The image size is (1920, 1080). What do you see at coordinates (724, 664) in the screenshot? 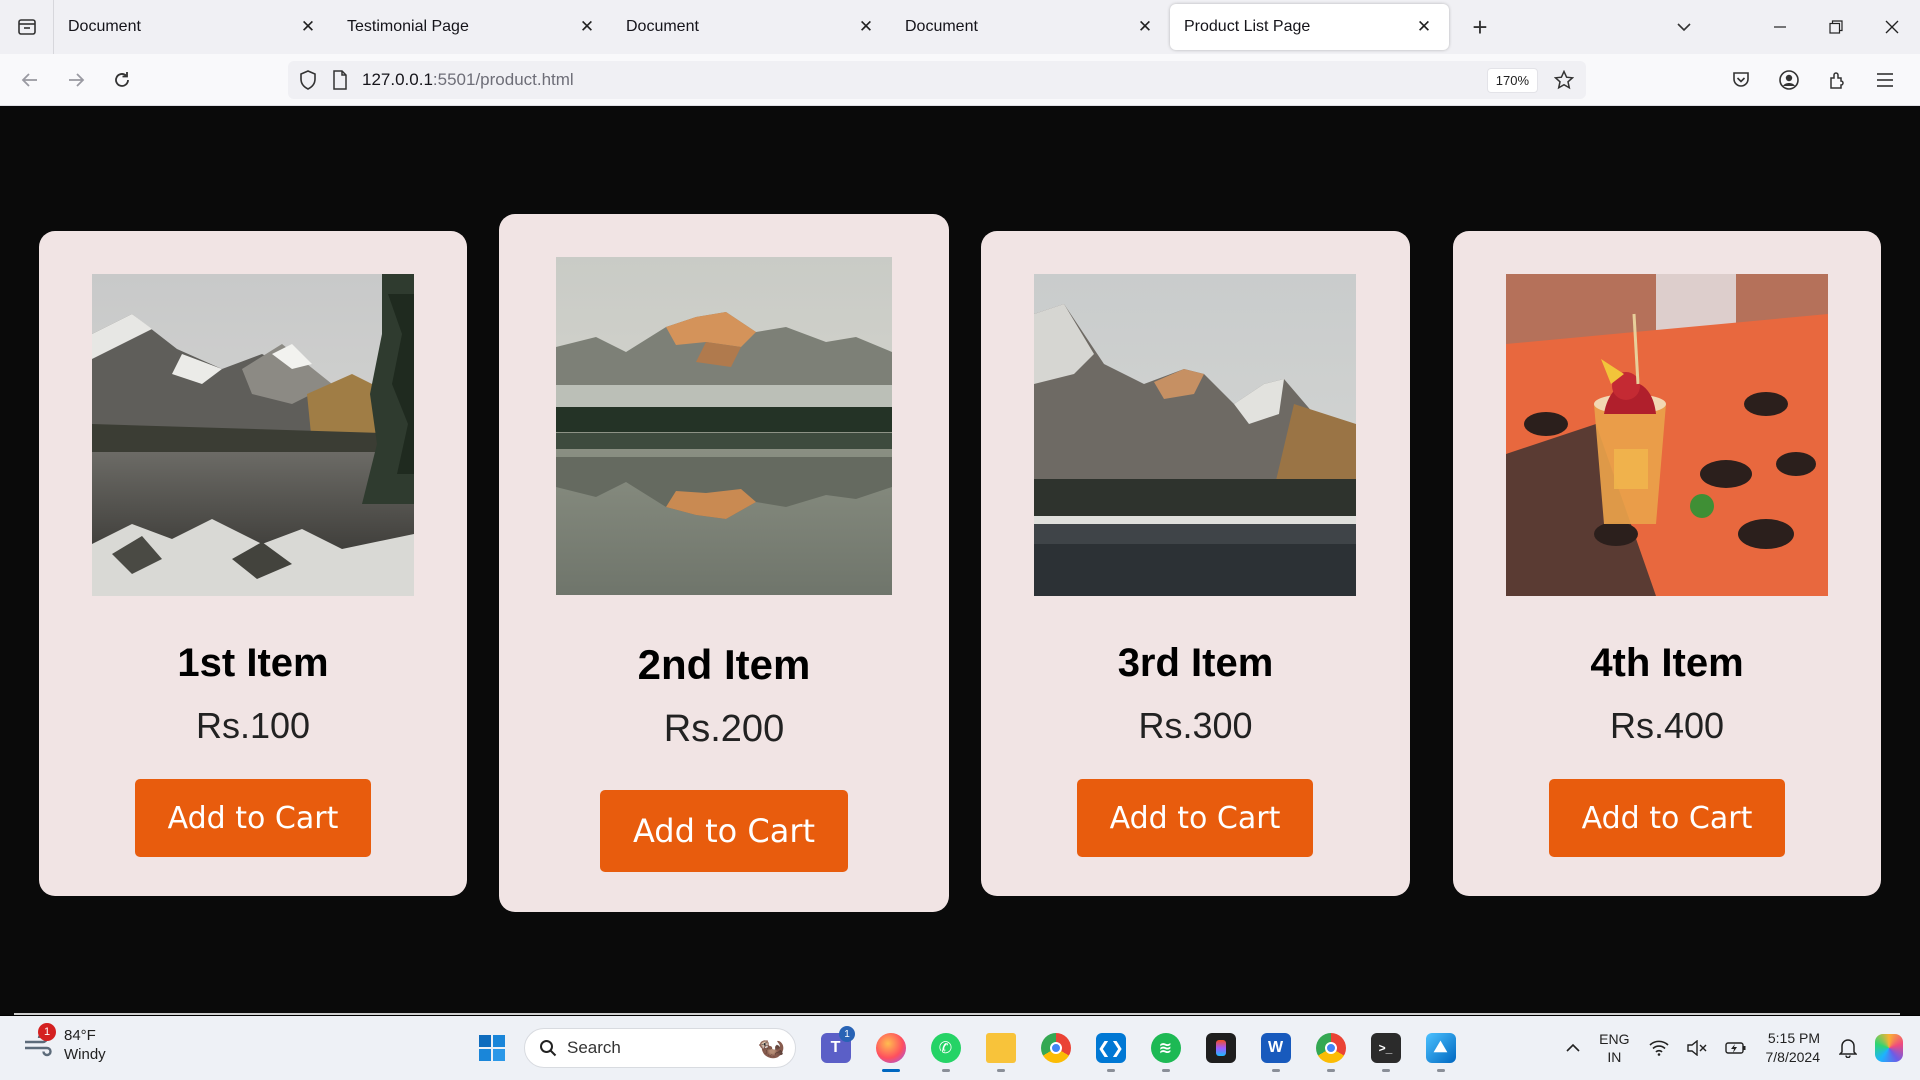
I see `product-name: 2nd Item` at bounding box center [724, 664].